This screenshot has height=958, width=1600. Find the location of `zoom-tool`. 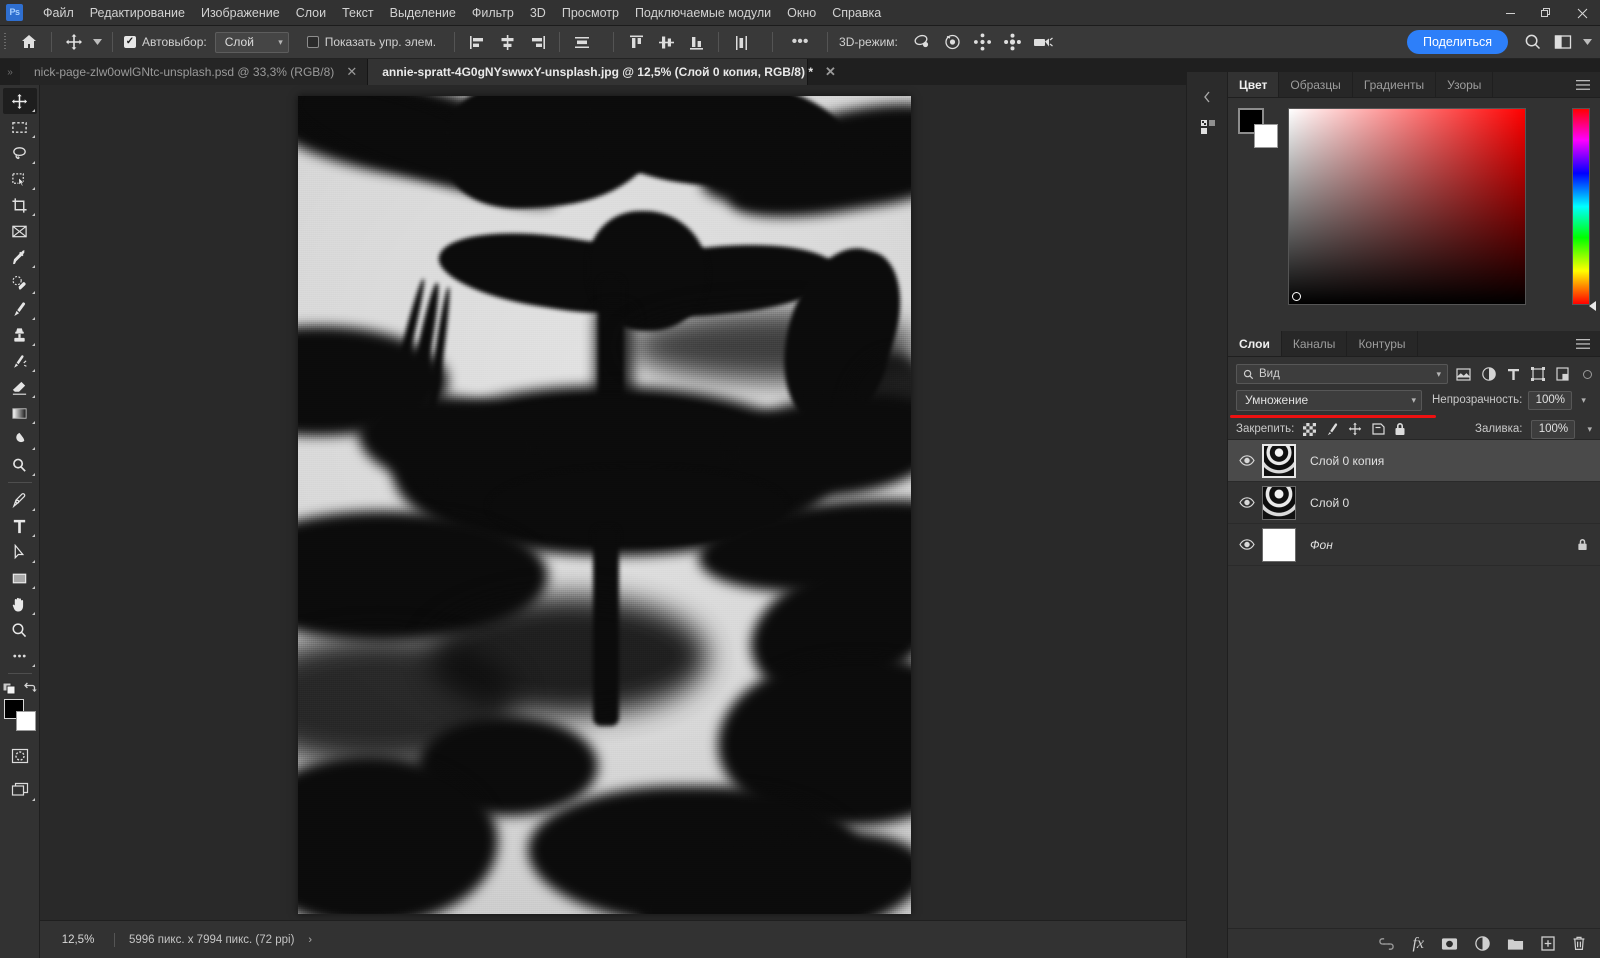

zoom-tool is located at coordinates (20, 630).